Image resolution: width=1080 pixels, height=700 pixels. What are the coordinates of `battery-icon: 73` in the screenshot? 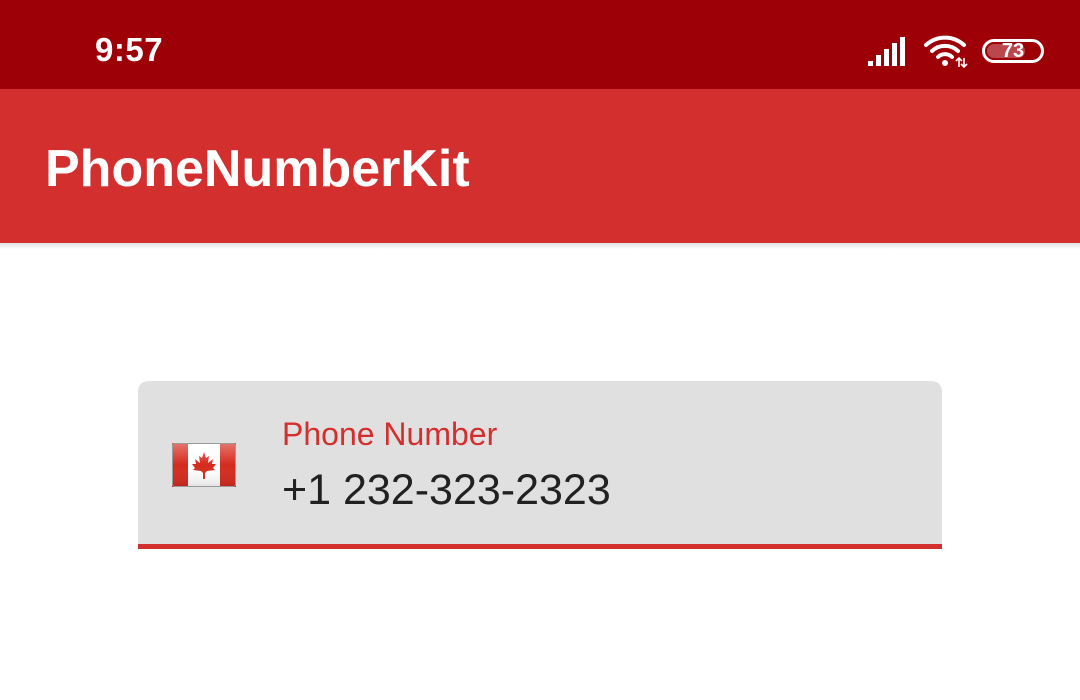 It's located at (1013, 51).